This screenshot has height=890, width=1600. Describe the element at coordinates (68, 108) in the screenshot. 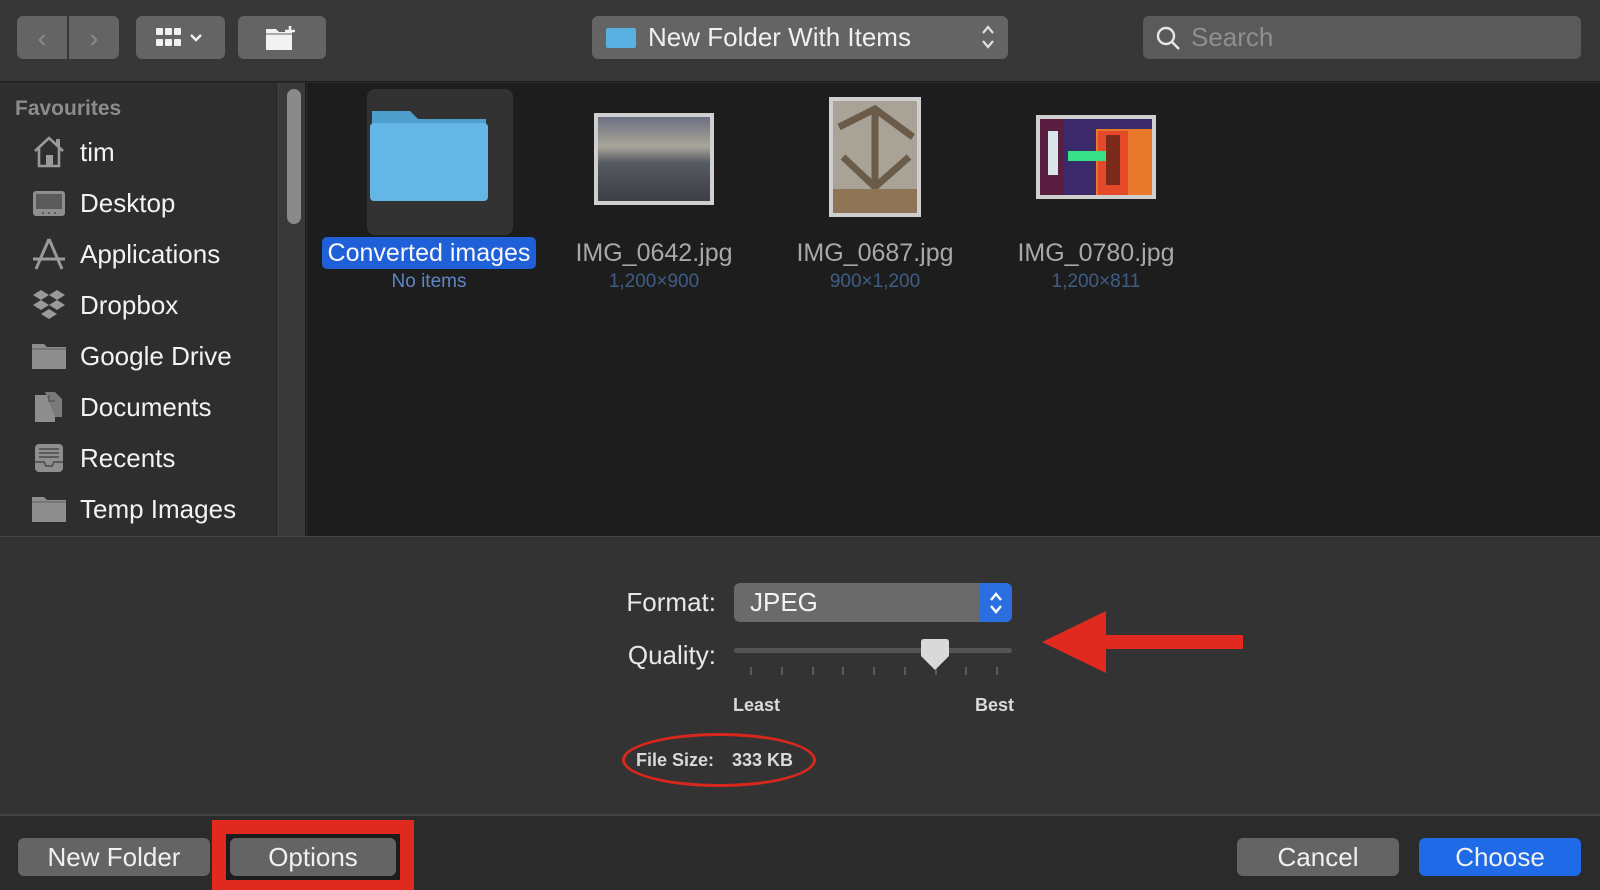

I see `sidebar-section-favourites: Favourites` at that location.